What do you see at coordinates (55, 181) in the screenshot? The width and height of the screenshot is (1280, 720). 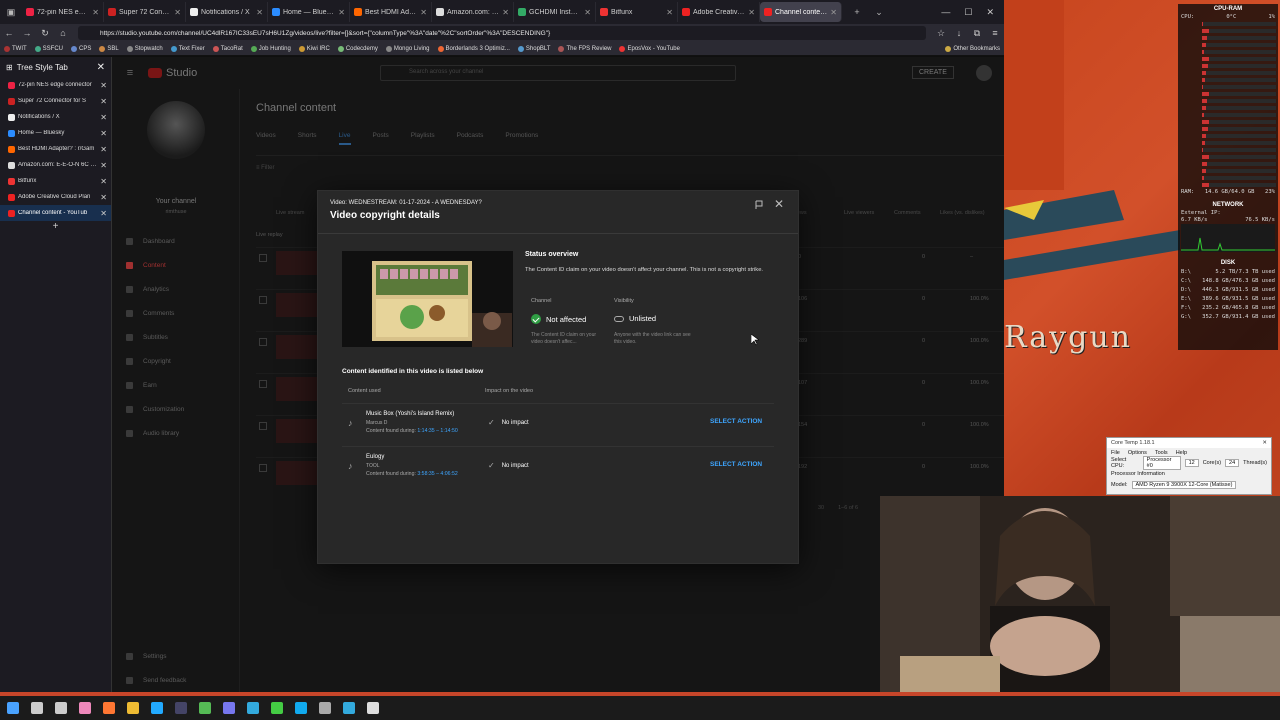 I see `sidebar-tab-item: Bitfunx ✕` at bounding box center [55, 181].